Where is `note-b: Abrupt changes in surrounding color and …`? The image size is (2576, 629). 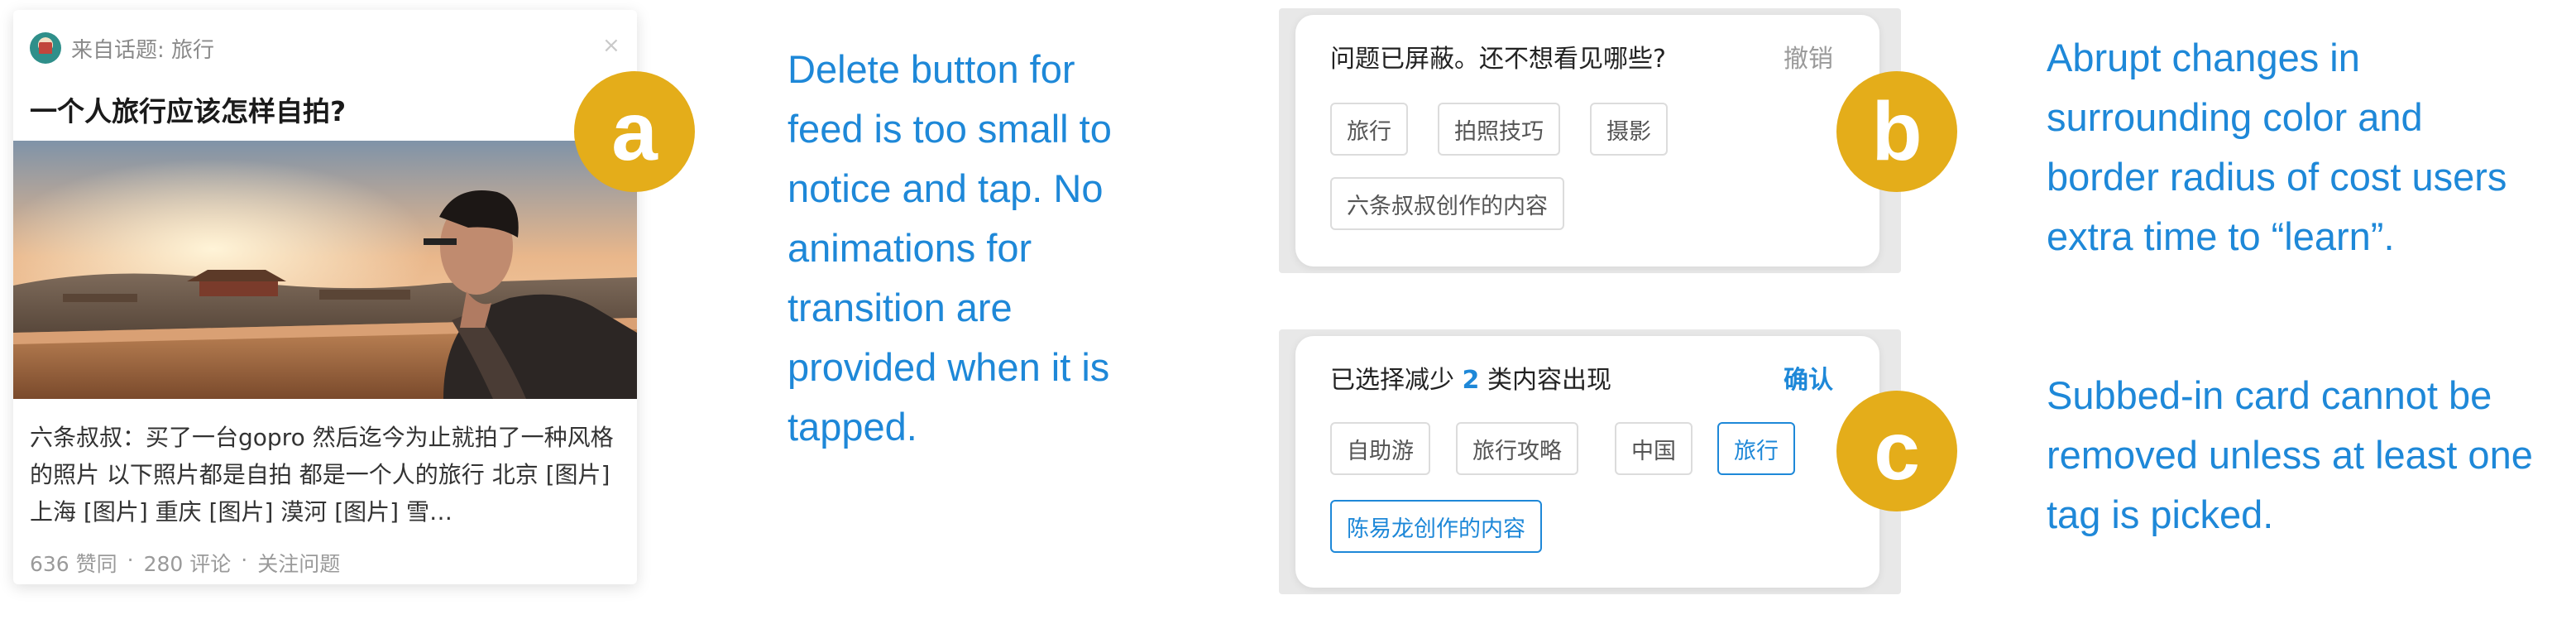 note-b: Abrupt changes in surrounding color and … is located at coordinates (2277, 147).